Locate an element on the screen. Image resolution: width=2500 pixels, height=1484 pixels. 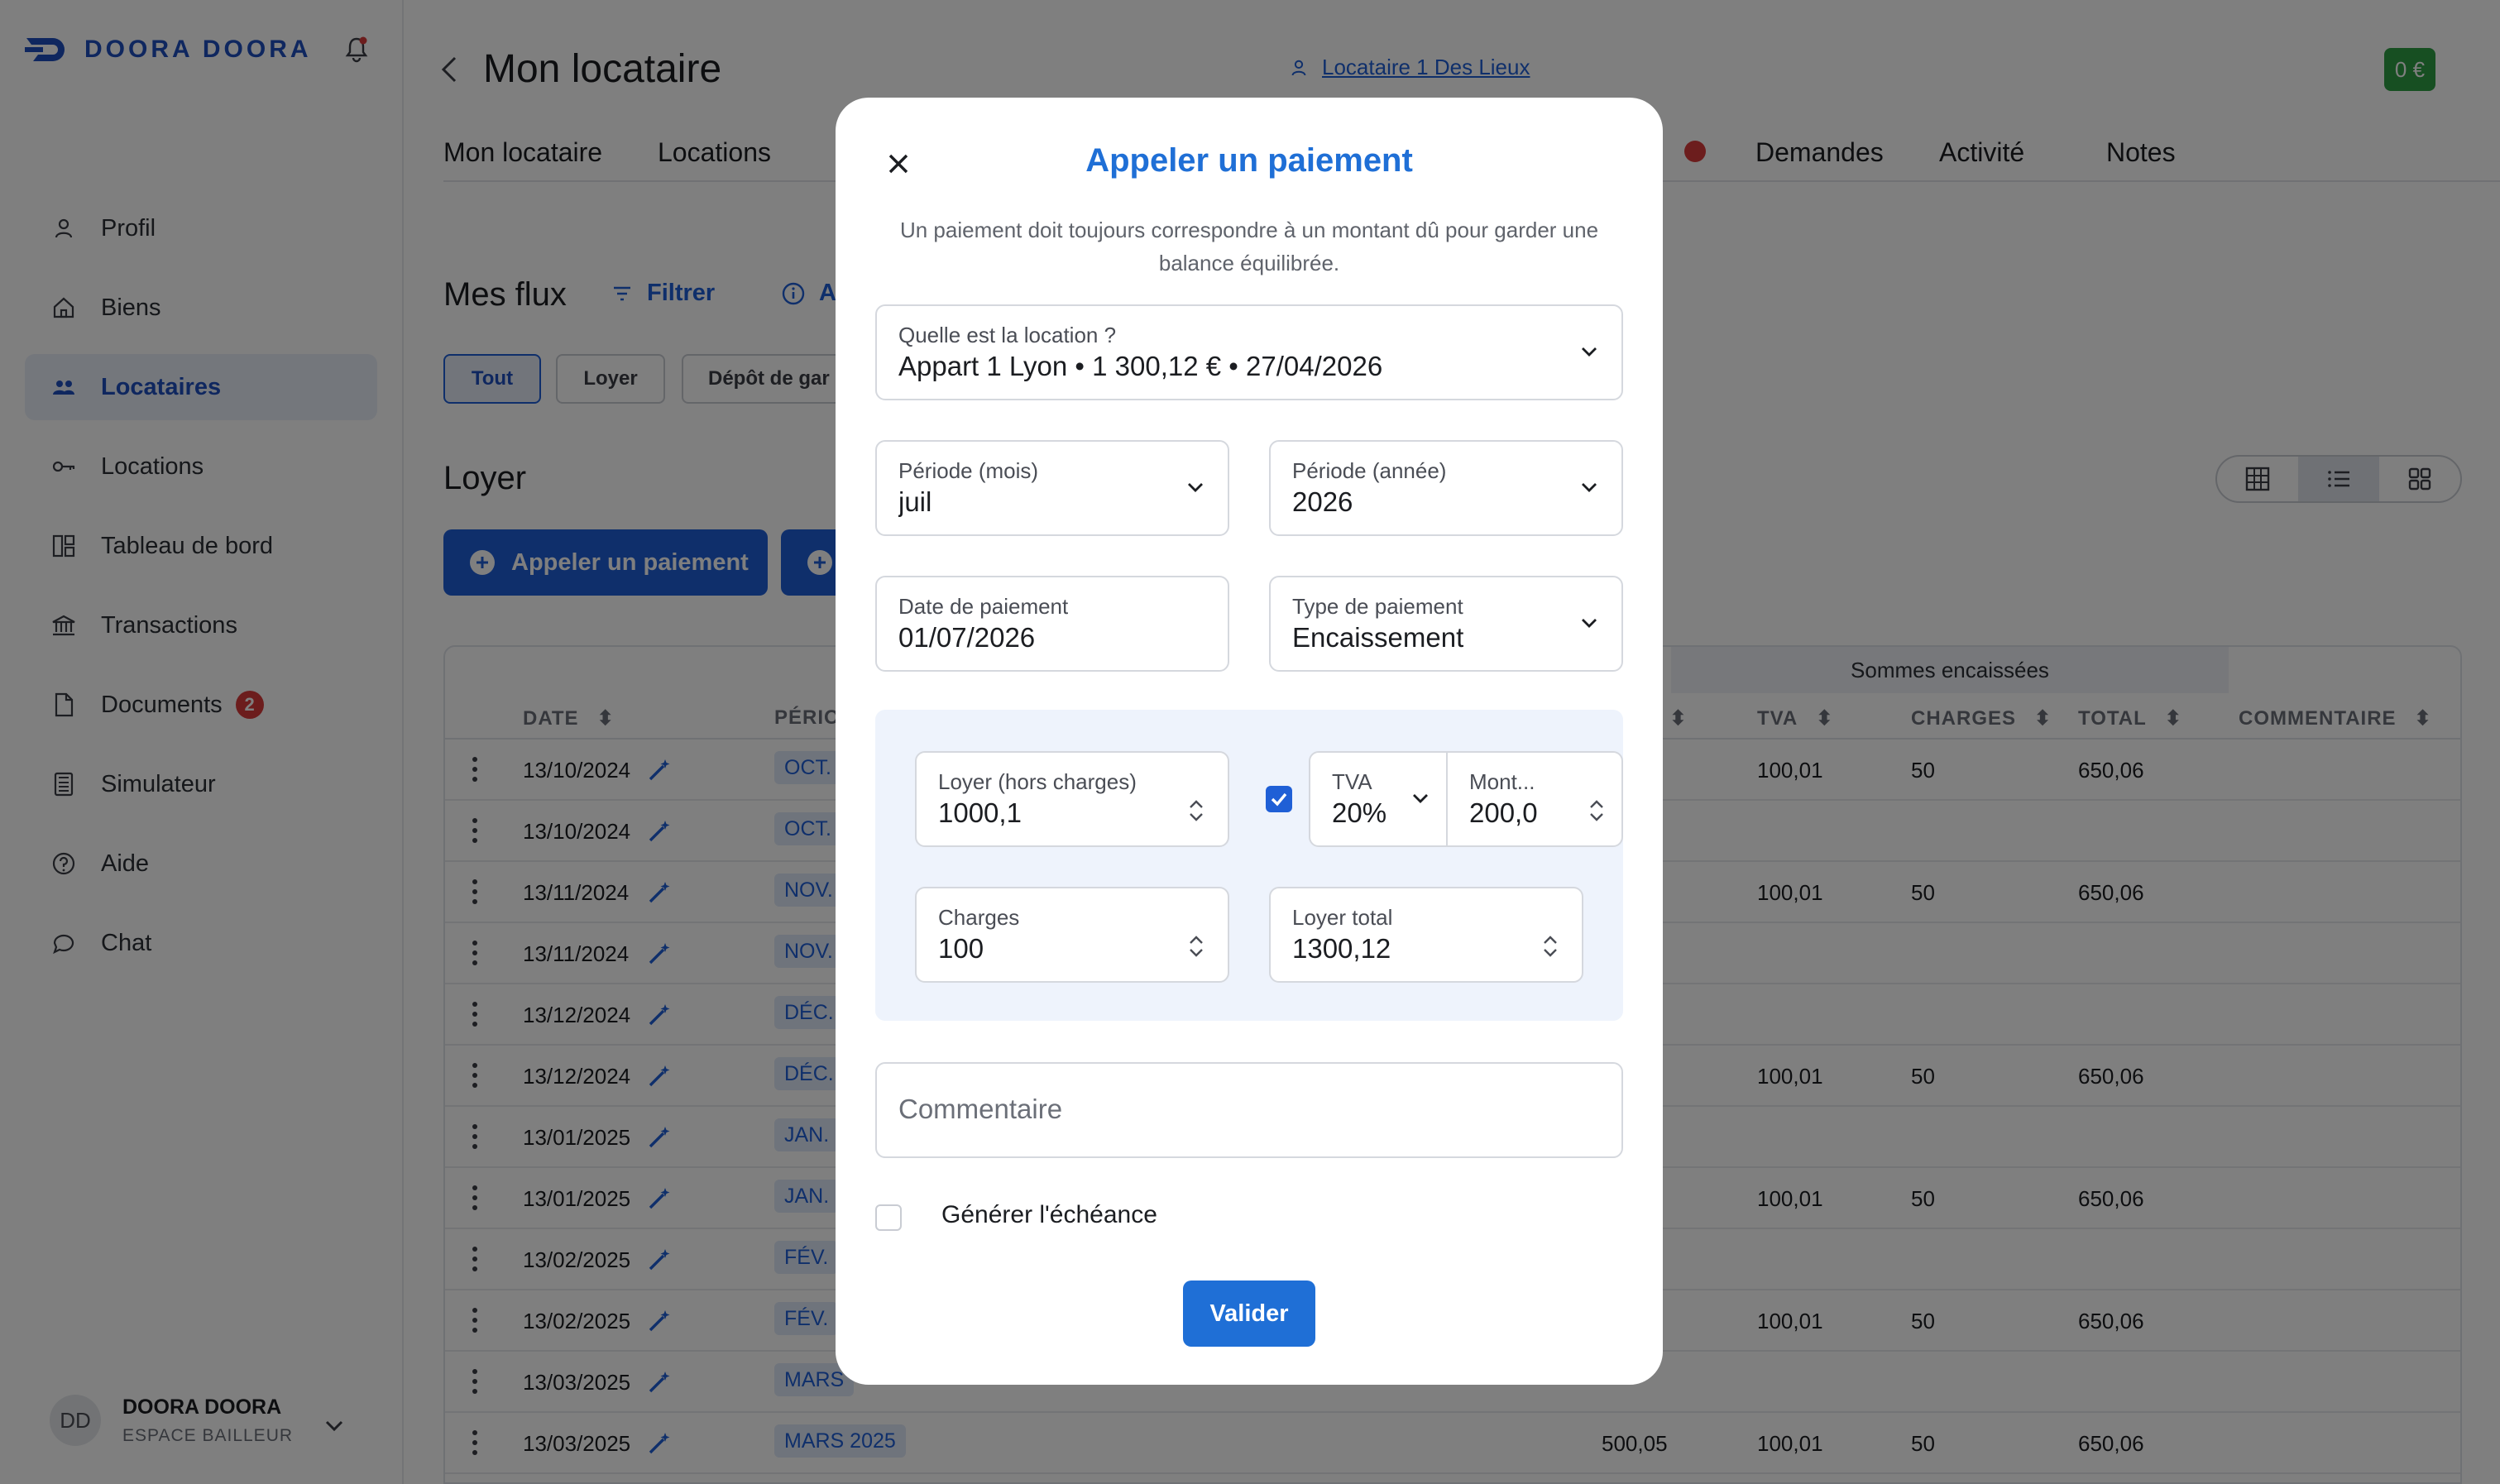
charges-value: 100 is located at coordinates (961, 948).